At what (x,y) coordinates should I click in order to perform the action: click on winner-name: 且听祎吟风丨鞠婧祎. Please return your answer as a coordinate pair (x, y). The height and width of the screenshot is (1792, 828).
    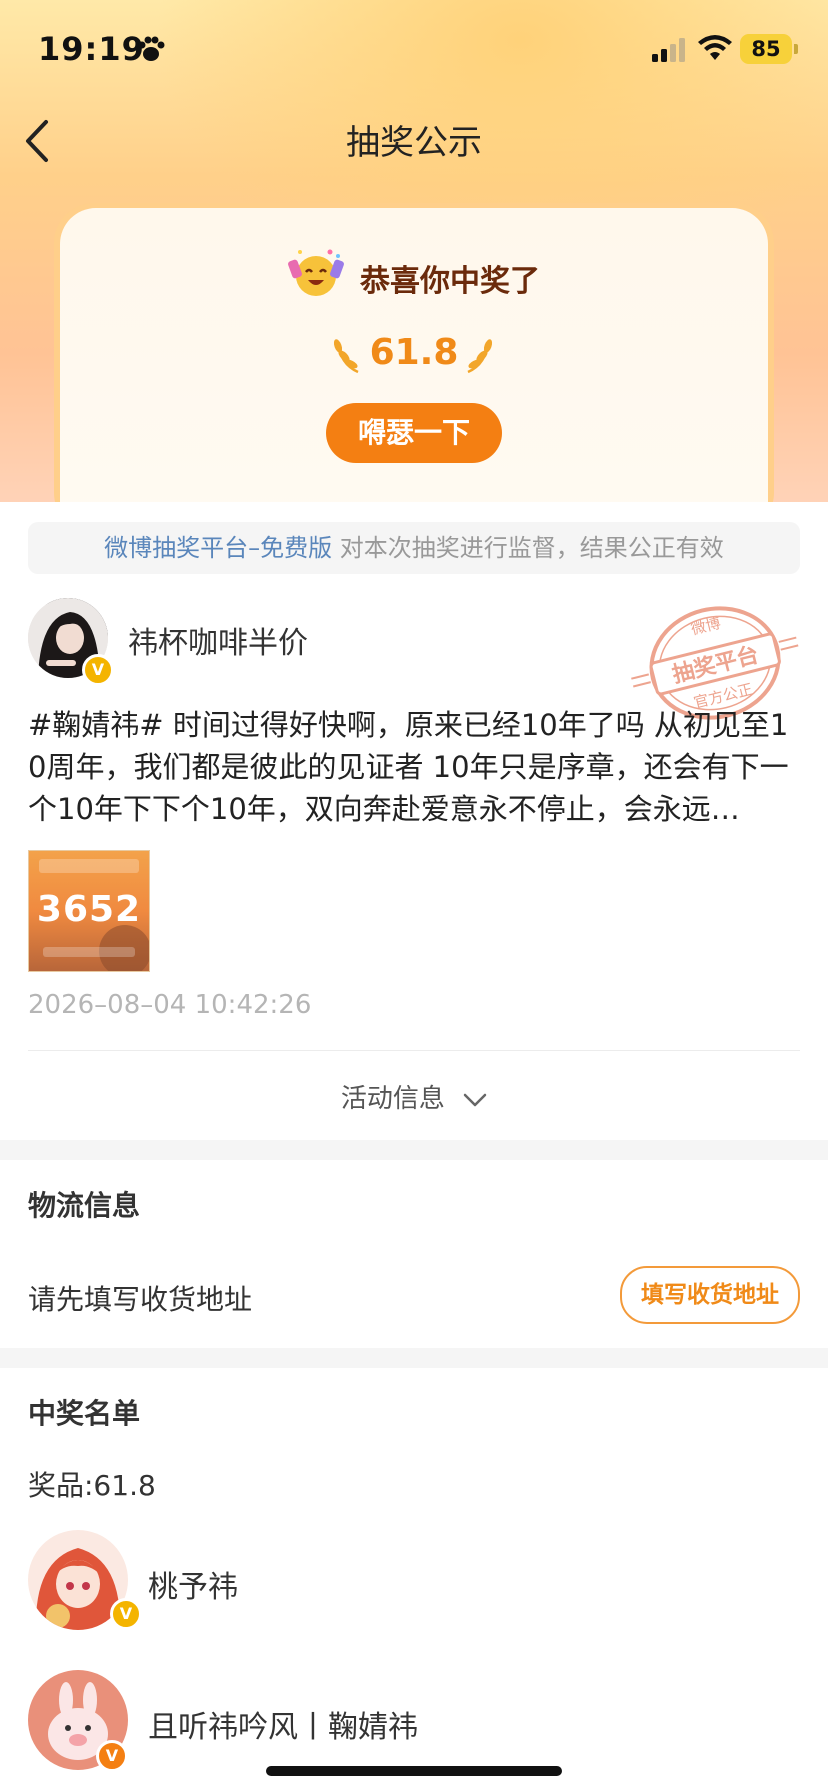
    Looking at the image, I should click on (283, 1724).